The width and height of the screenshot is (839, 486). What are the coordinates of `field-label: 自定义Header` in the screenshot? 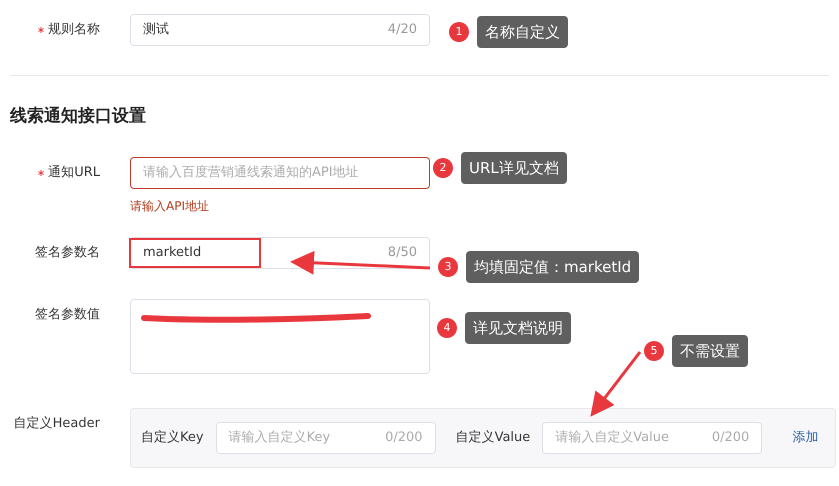 It's located at (57, 423).